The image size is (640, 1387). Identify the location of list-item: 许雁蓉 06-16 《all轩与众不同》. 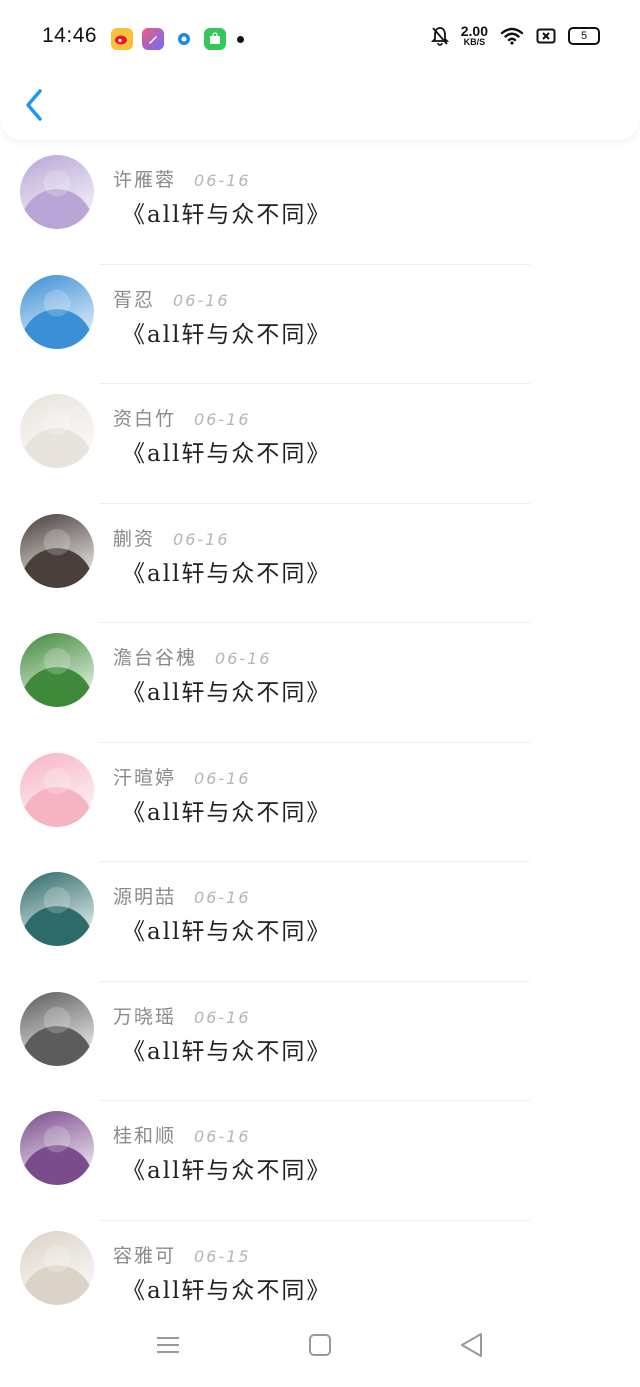
(320, 205).